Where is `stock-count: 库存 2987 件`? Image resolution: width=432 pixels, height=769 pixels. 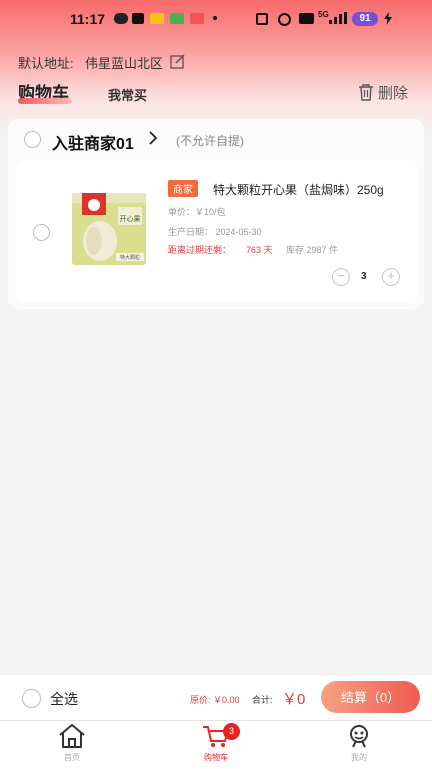 stock-count: 库存 2987 件 is located at coordinates (312, 250).